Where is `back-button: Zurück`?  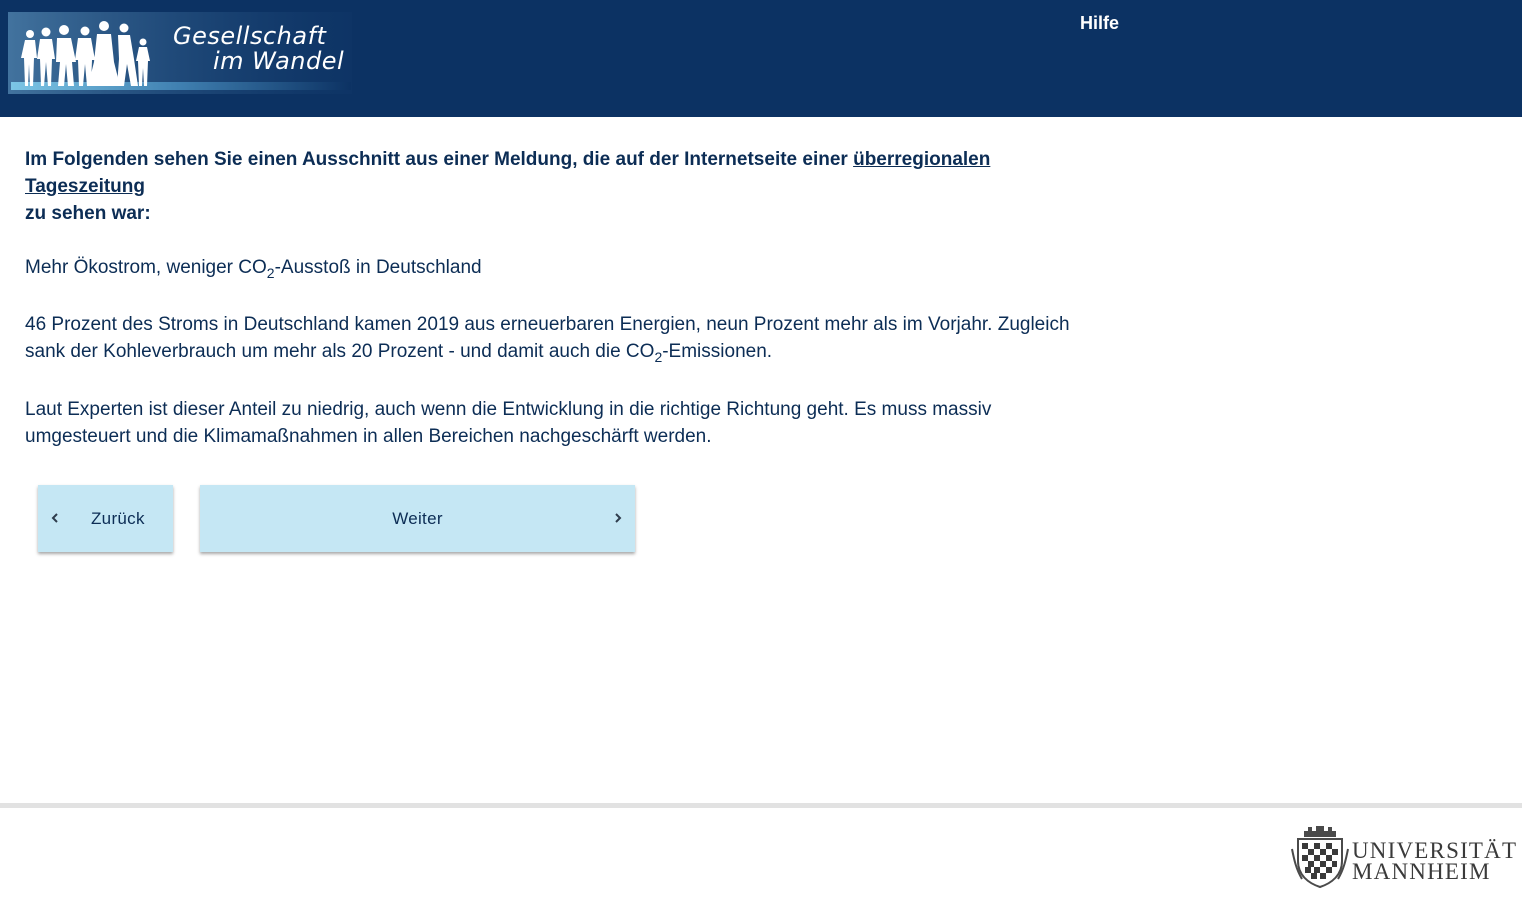 back-button: Zurück is located at coordinates (105, 518).